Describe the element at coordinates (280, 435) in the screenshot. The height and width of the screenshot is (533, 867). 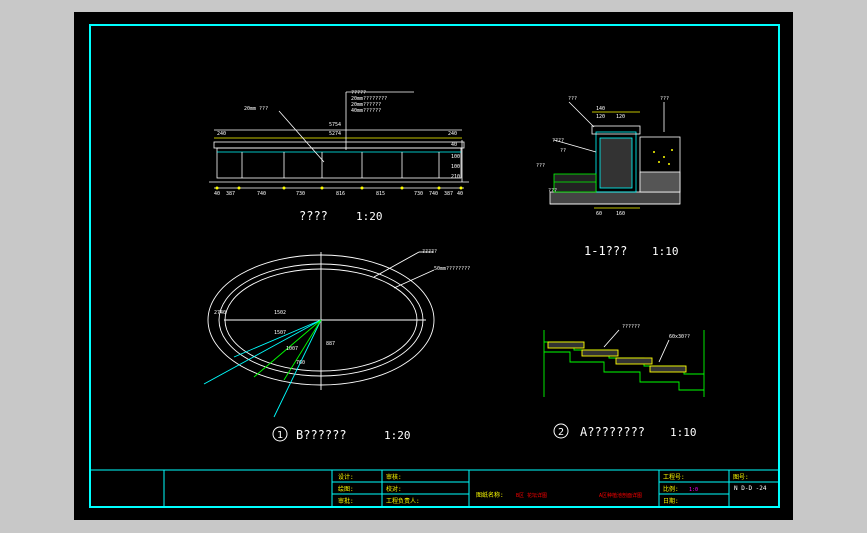
I see `plan-circle-num: 1` at that location.